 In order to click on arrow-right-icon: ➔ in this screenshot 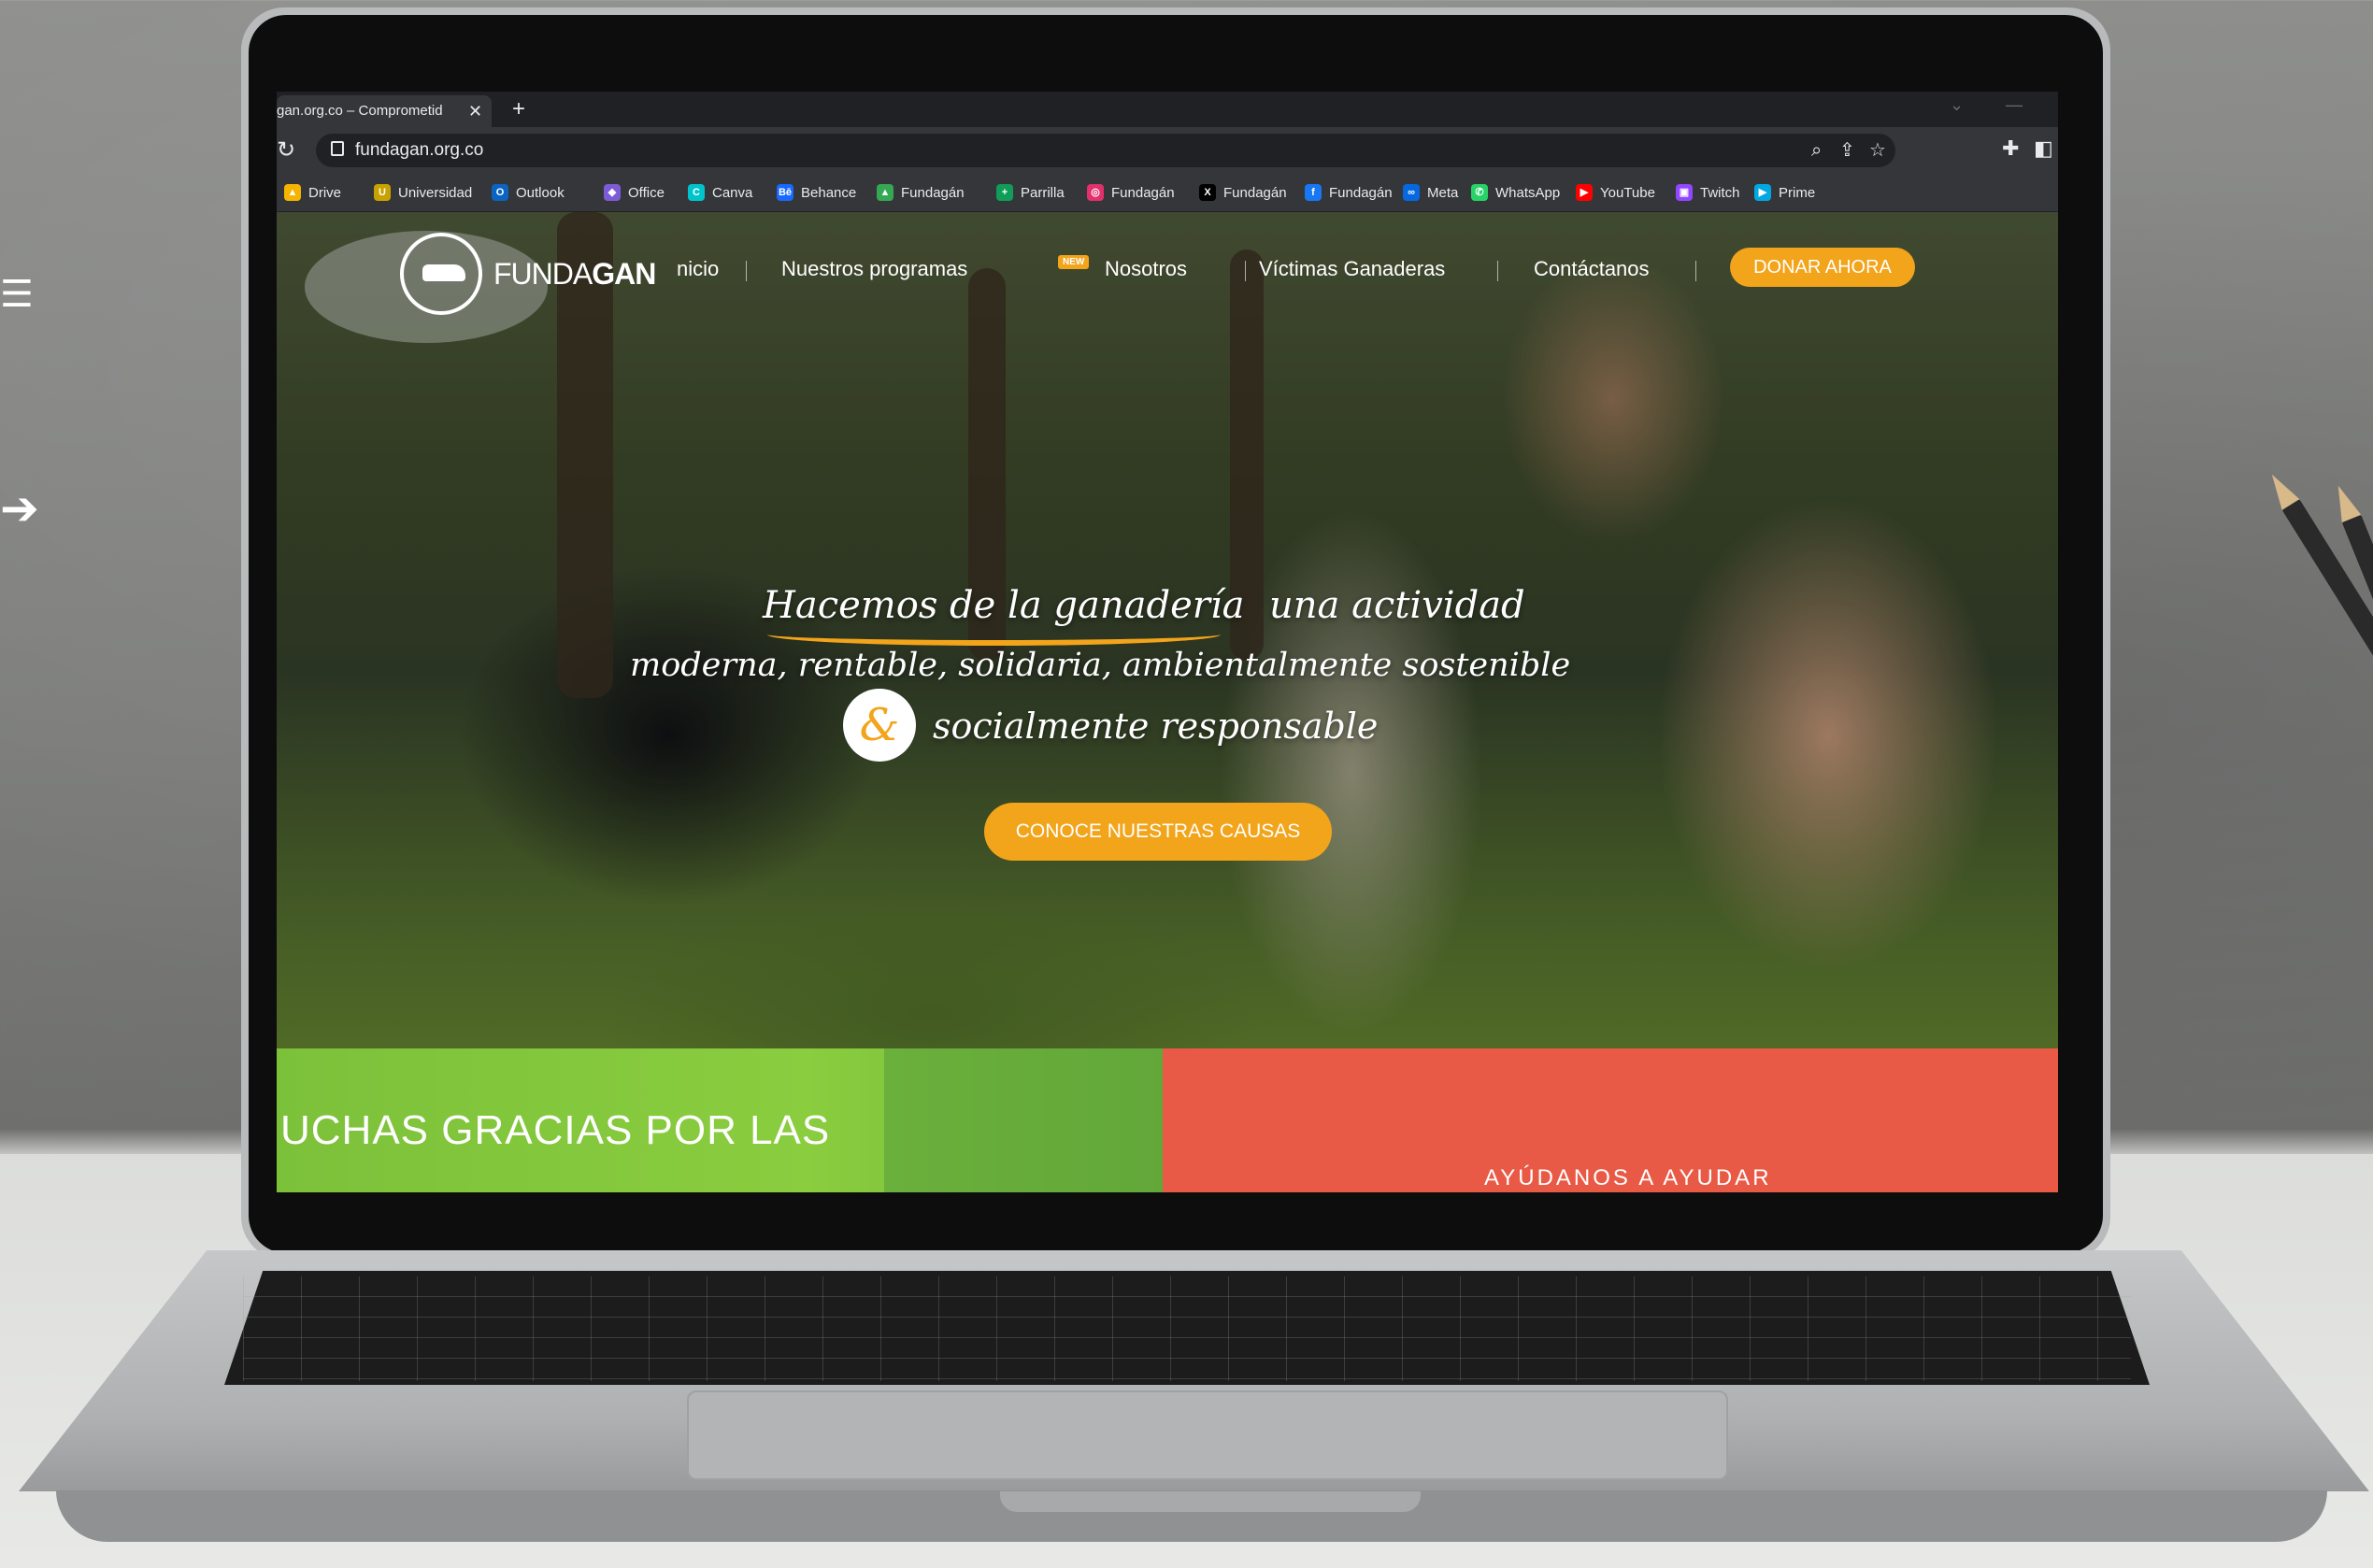, I will do `click(19, 508)`.